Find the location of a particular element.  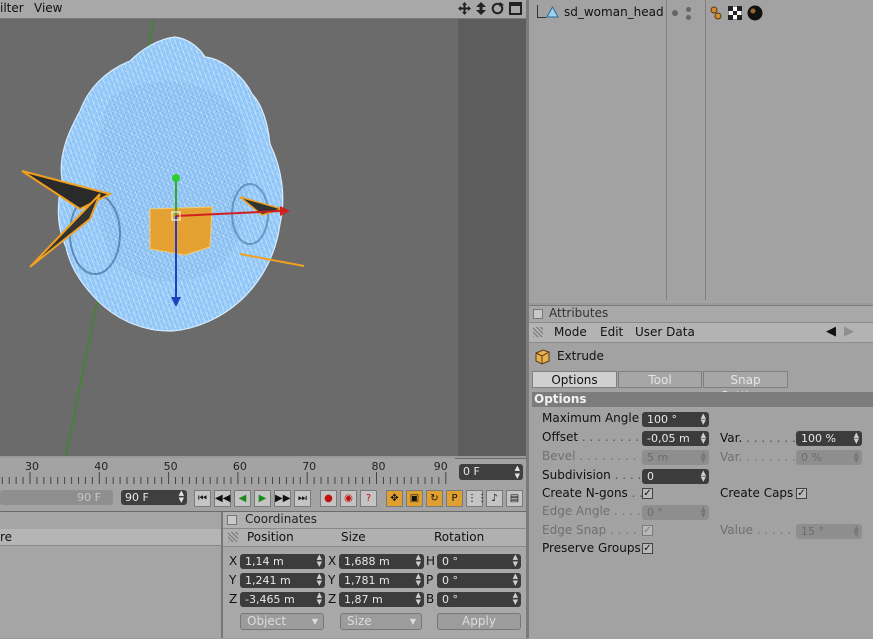

current-frame-field: 0 F ▲ ▼ is located at coordinates (491, 472).